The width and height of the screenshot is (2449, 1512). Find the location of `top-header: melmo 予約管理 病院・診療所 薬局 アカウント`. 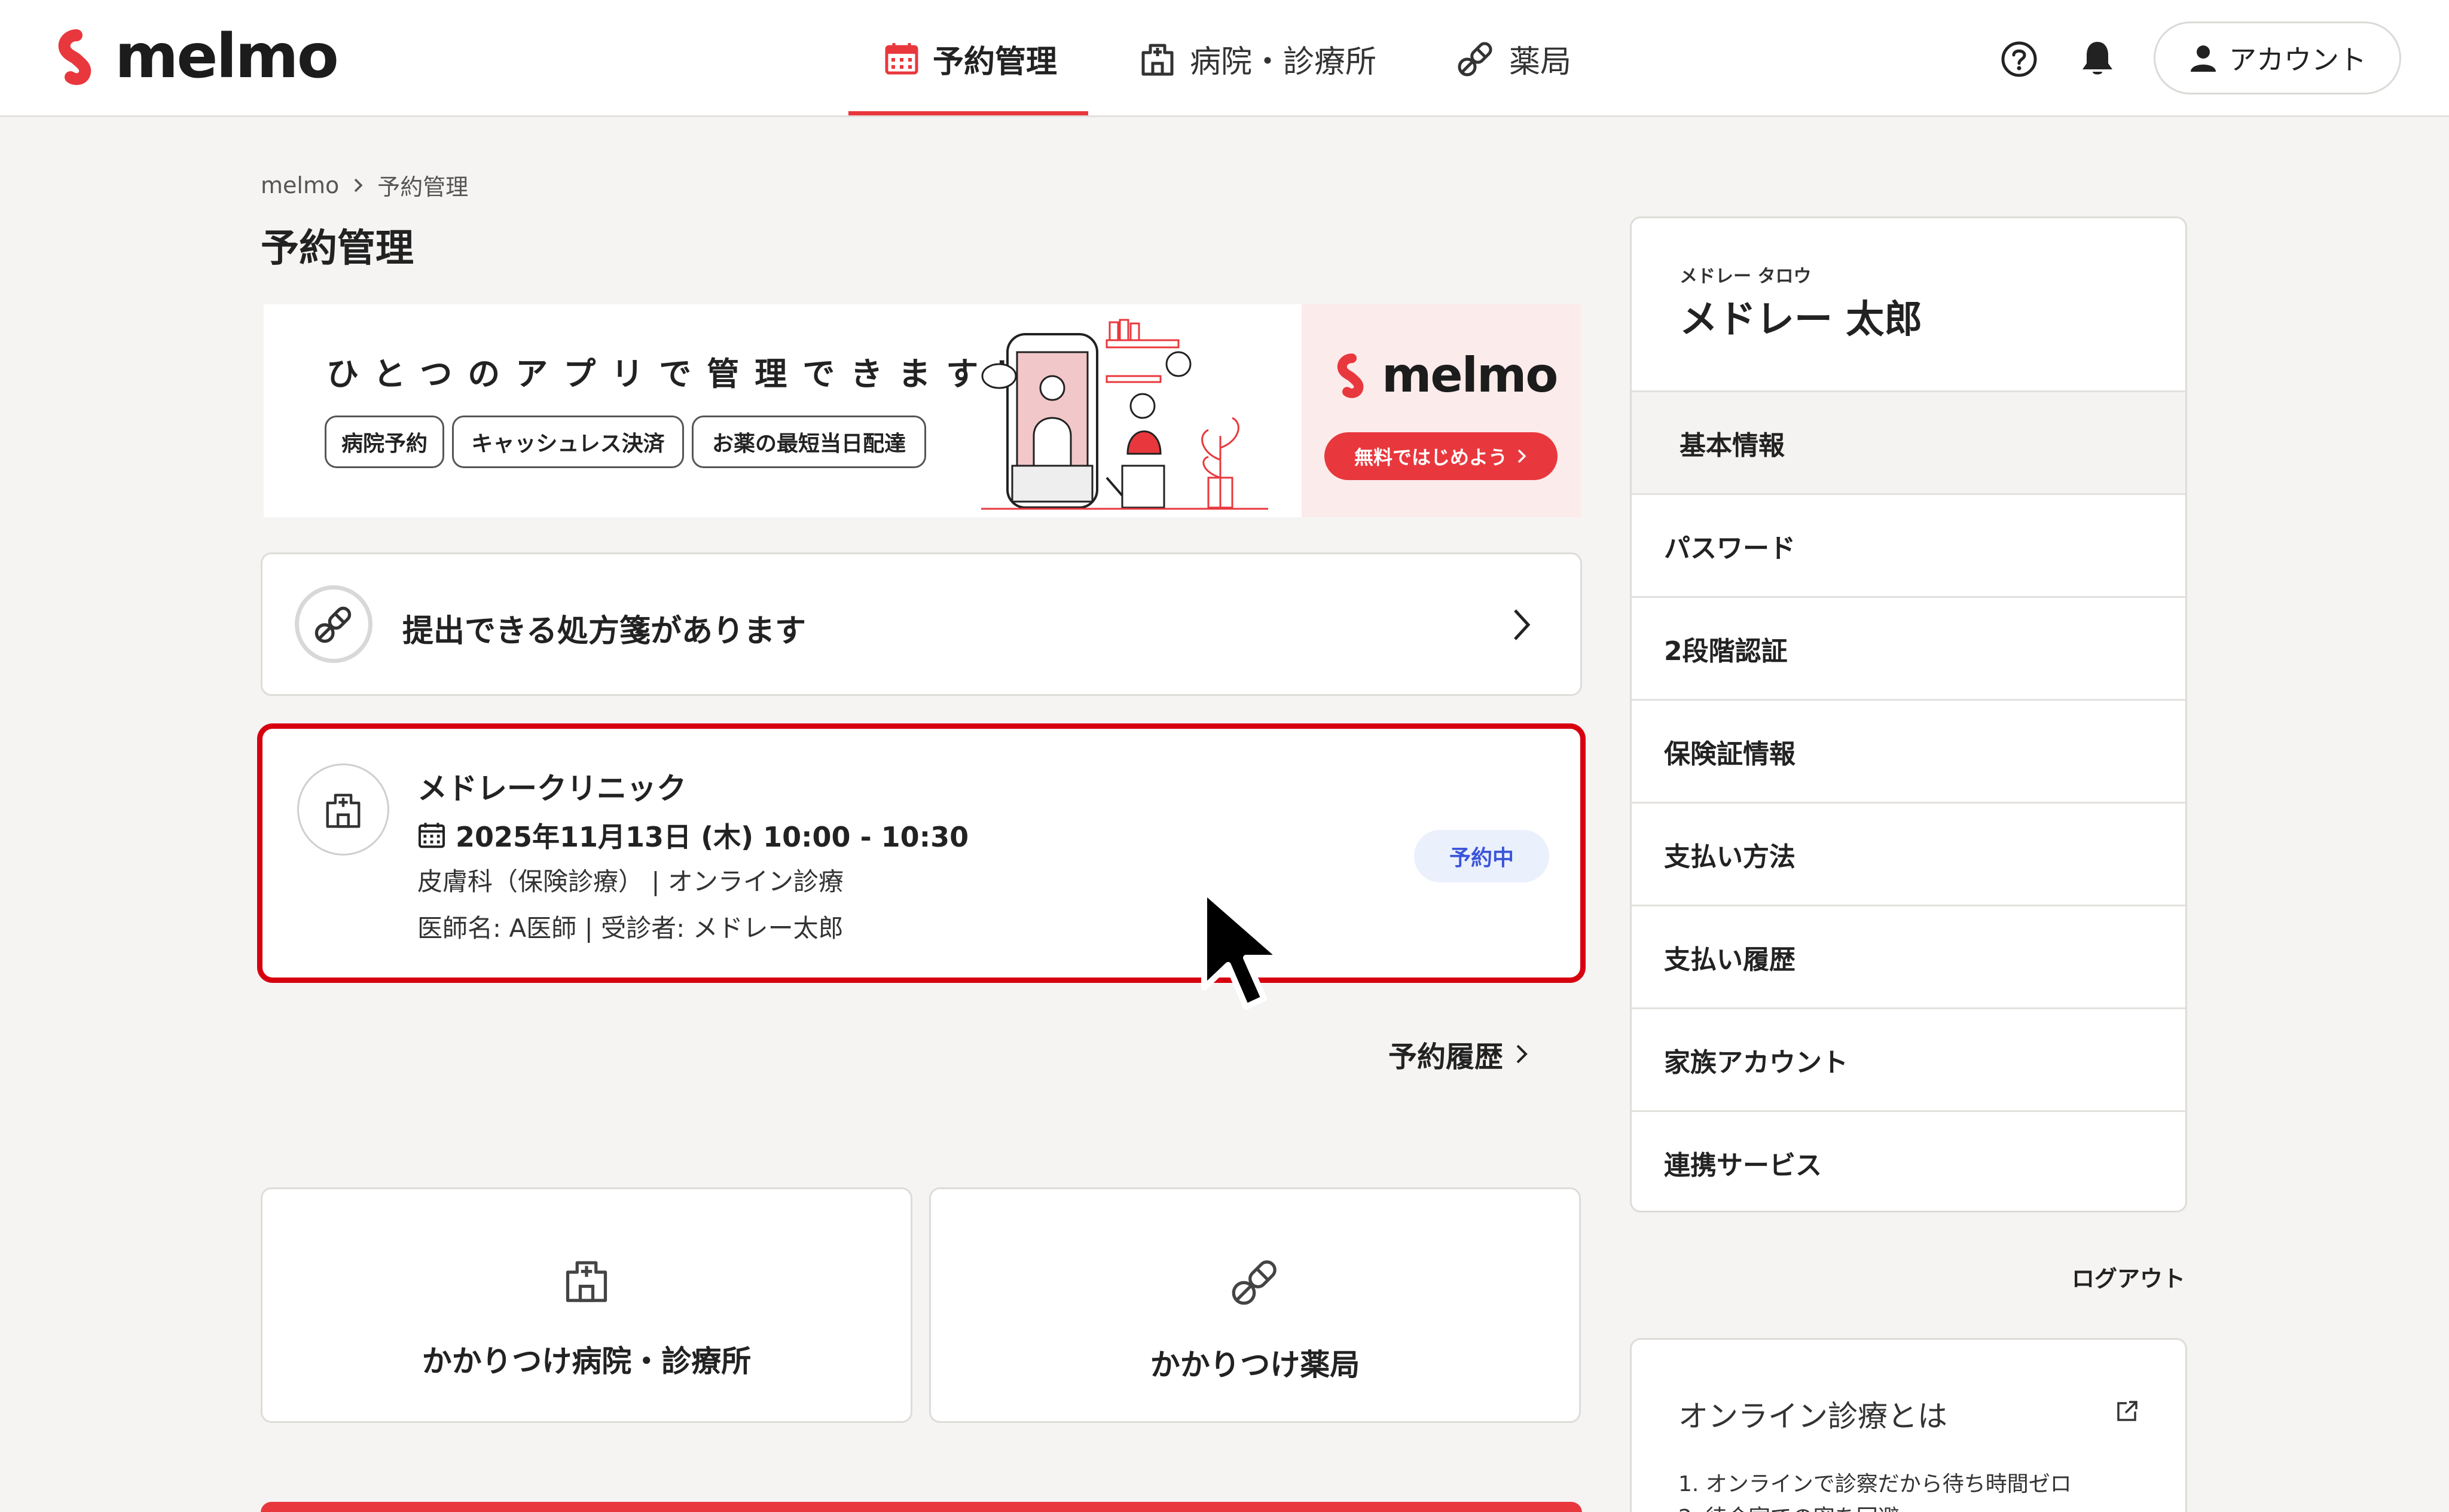

top-header: melmo 予約管理 病院・診療所 薬局 アカウント is located at coordinates (1224, 58).